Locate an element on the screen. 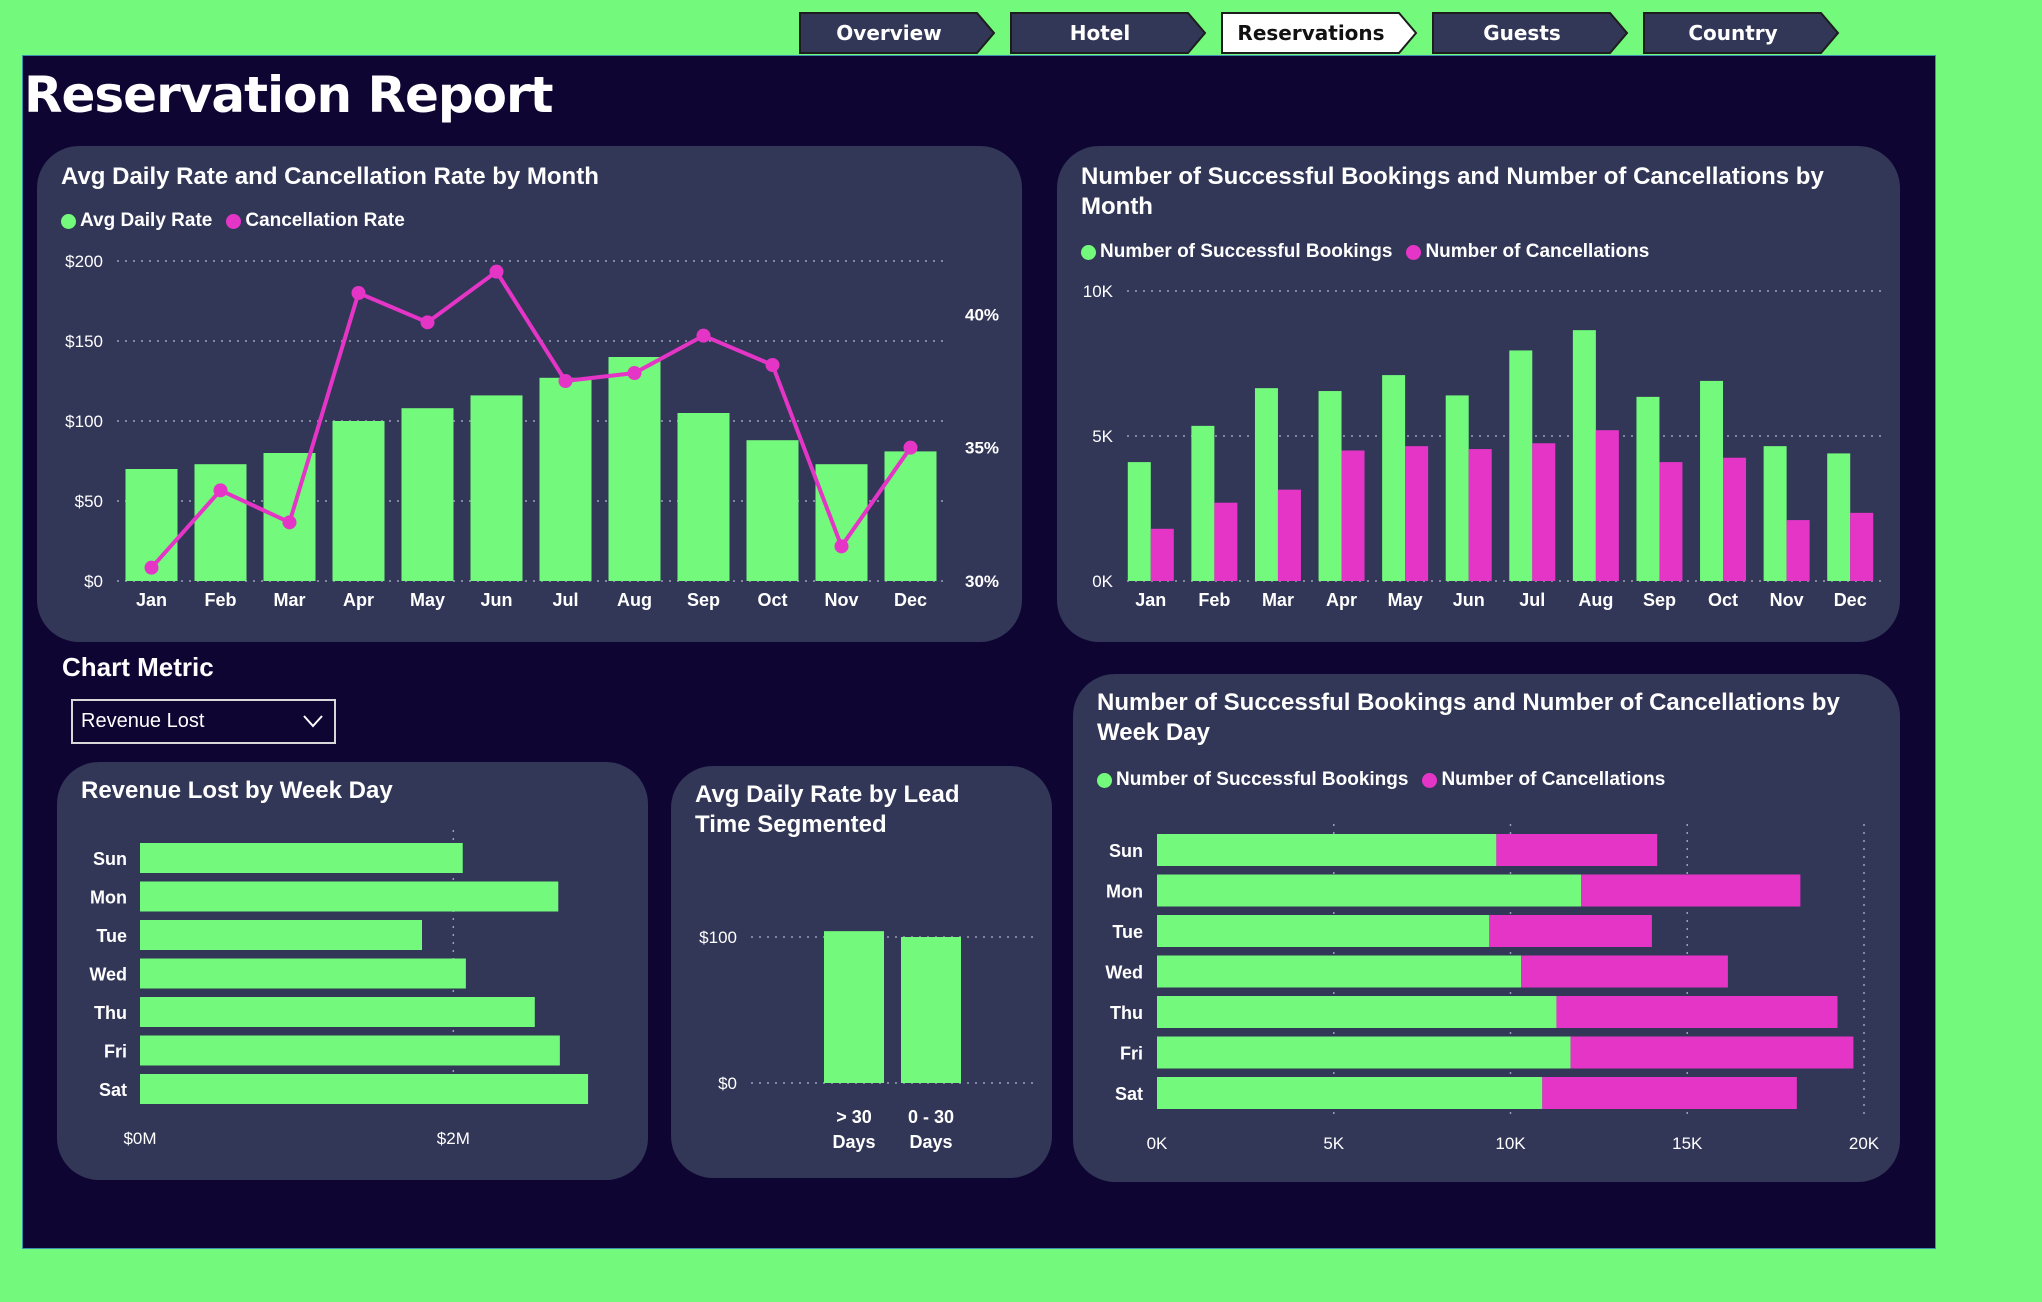 This screenshot has height=1302, width=2042. chart-metric-label: Chart Metric is located at coordinates (138, 667).